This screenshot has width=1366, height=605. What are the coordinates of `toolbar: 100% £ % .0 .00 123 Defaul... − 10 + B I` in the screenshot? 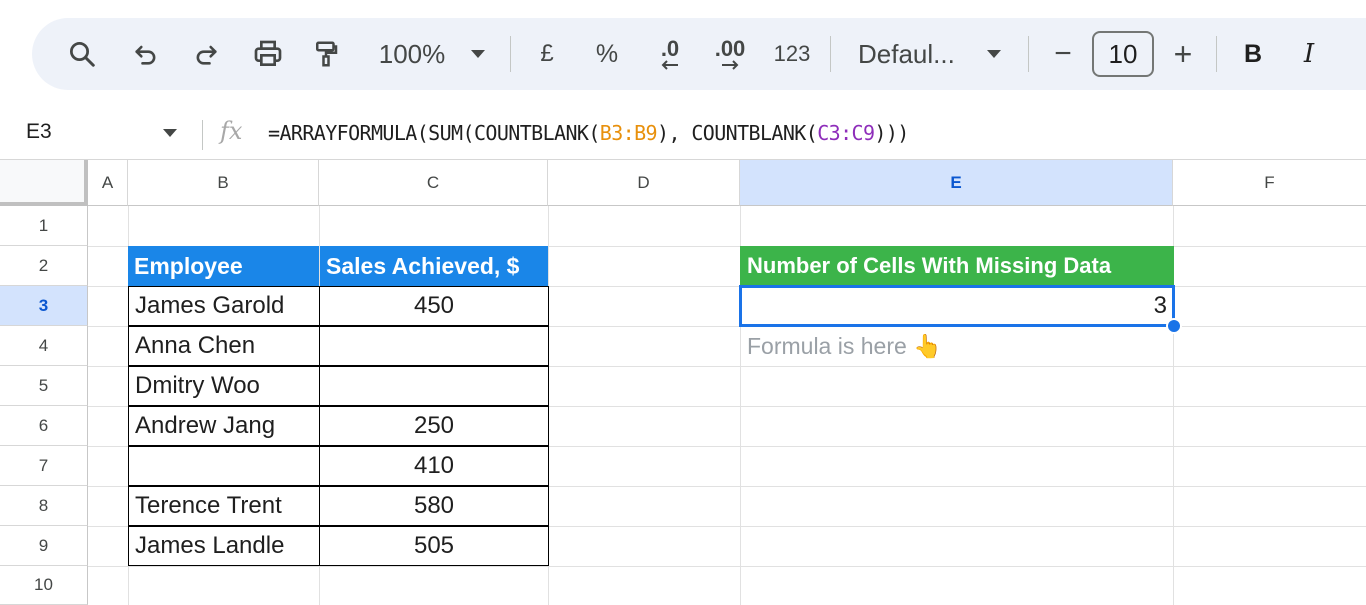 It's located at (699, 54).